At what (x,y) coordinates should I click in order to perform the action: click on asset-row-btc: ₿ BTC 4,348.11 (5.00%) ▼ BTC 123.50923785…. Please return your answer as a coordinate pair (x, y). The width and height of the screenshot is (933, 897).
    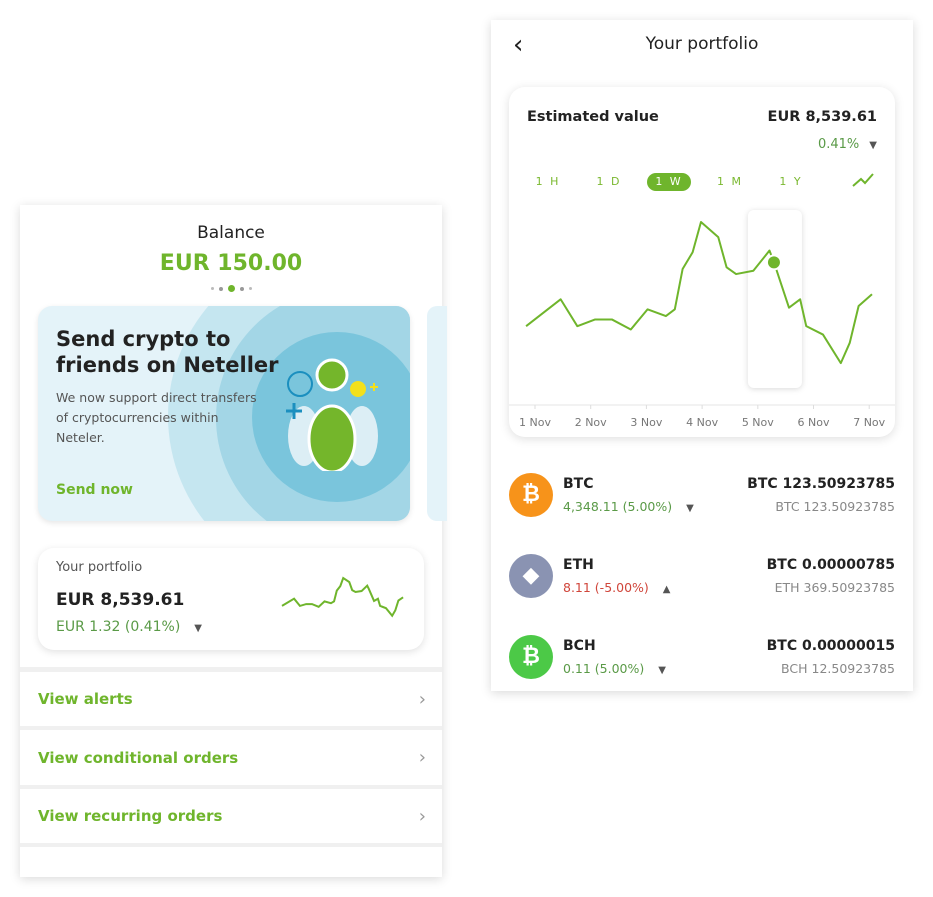
    Looking at the image, I should click on (702, 495).